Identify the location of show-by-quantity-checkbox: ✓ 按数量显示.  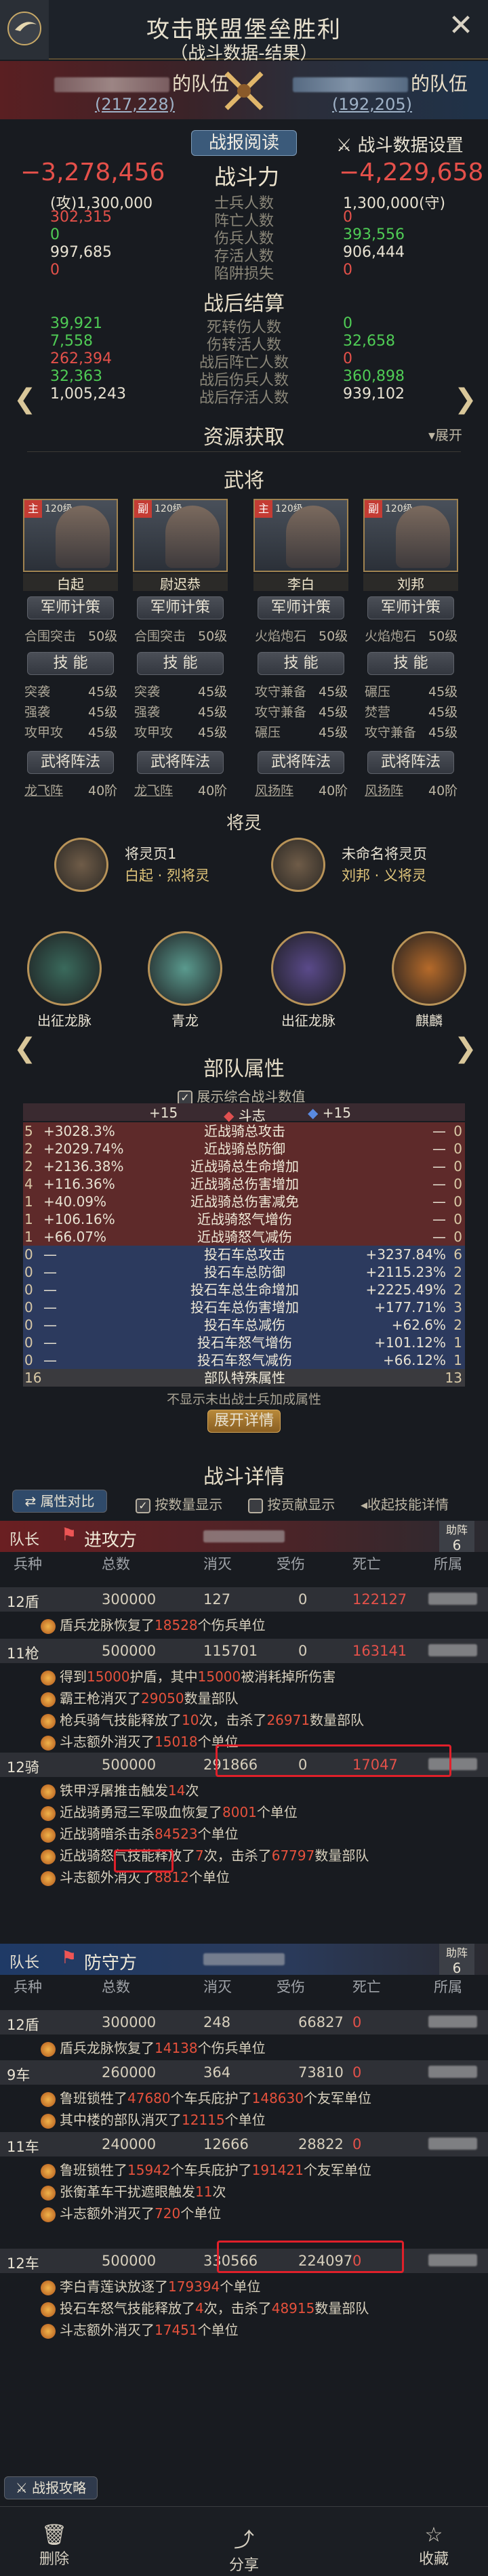
(179, 1504).